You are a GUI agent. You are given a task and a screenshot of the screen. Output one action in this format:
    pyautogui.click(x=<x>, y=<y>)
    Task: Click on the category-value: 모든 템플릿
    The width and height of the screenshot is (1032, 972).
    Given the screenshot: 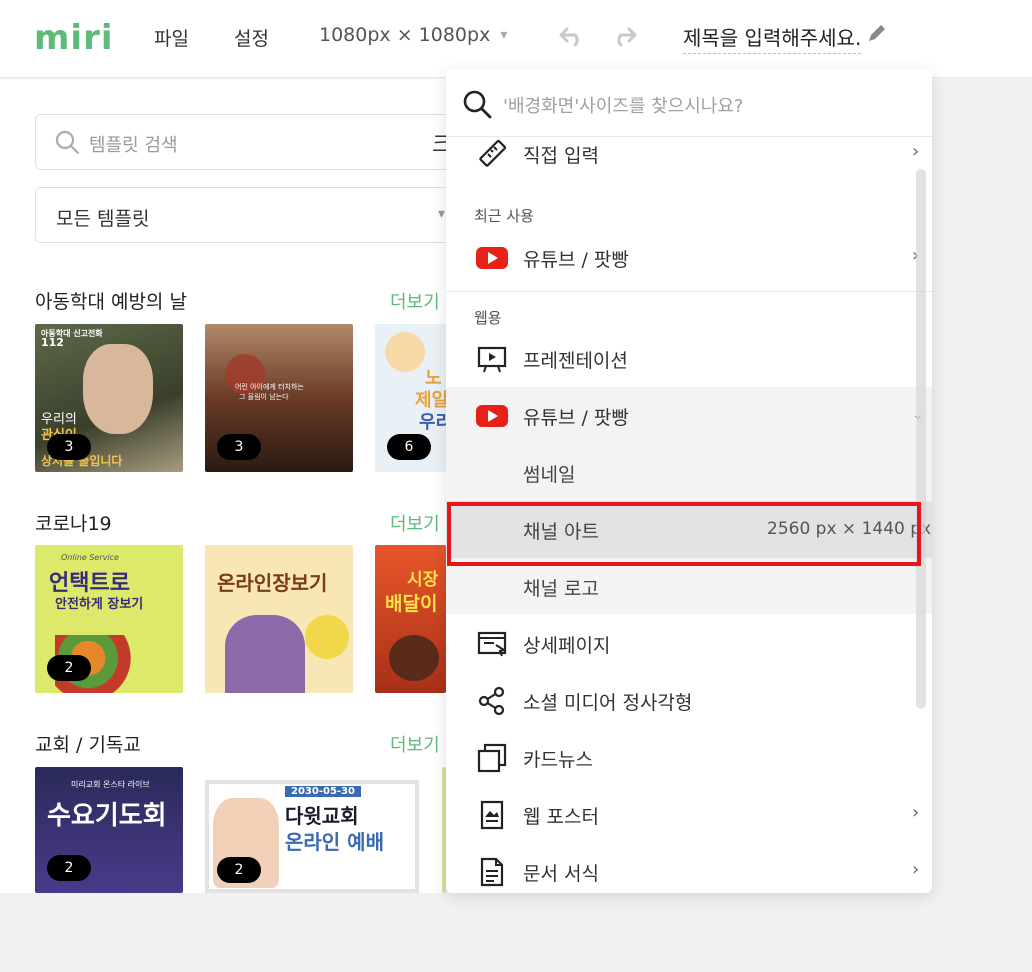 What is the action you would take?
    pyautogui.click(x=103, y=219)
    